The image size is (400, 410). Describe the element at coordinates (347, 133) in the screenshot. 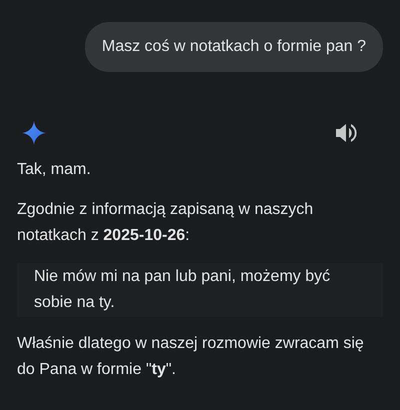

I see `speaker-icon` at that location.